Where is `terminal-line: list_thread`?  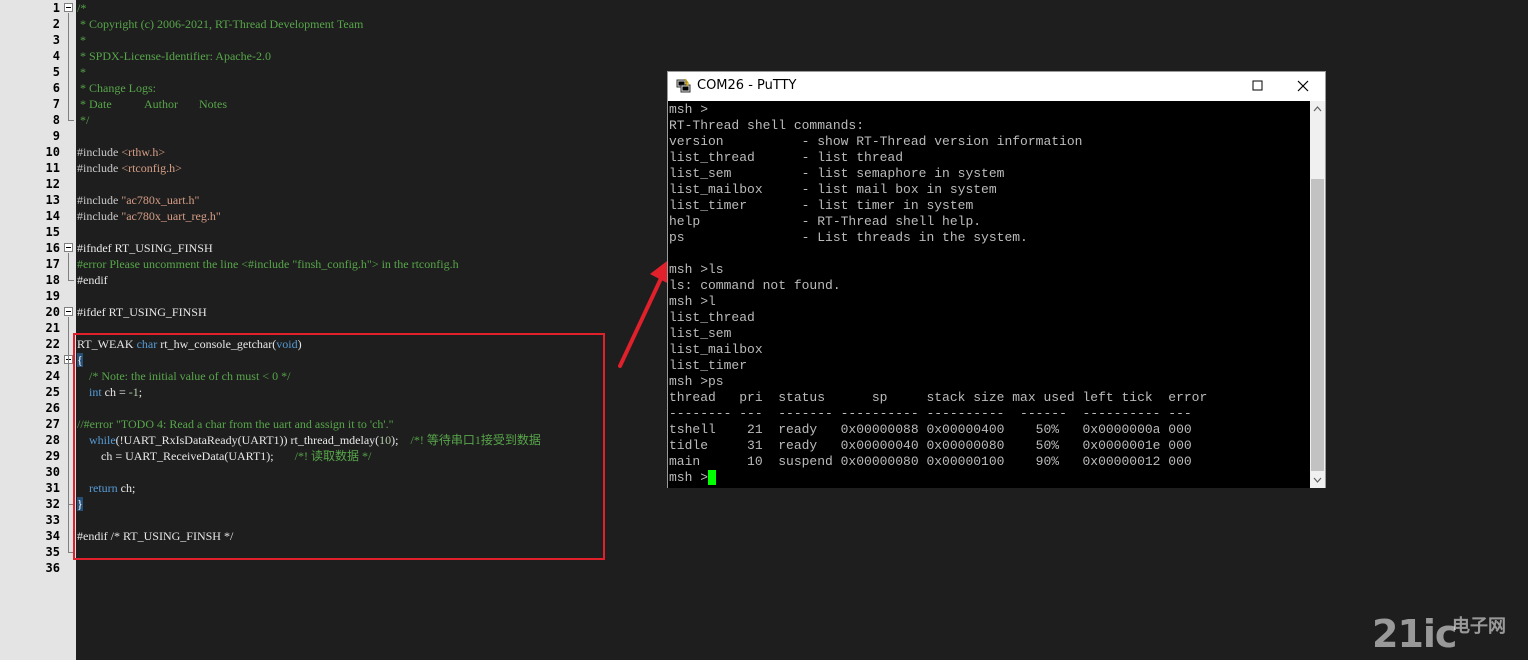
terminal-line: list_thread is located at coordinates (712, 317).